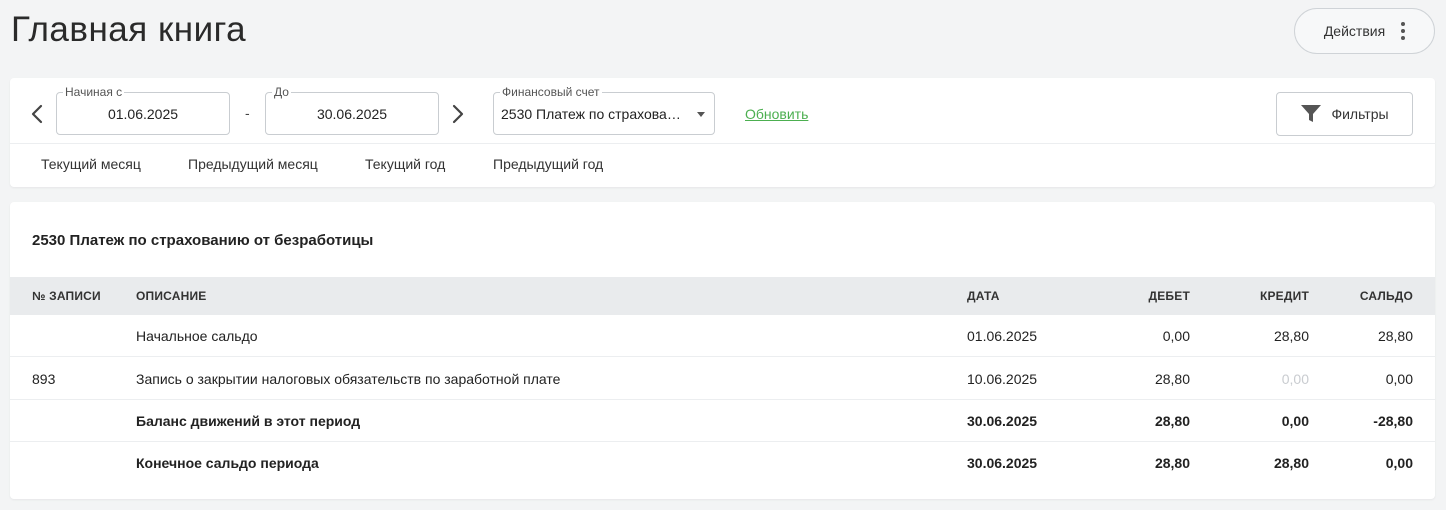  I want to click on cell-balance: -28,80, so click(1393, 421).